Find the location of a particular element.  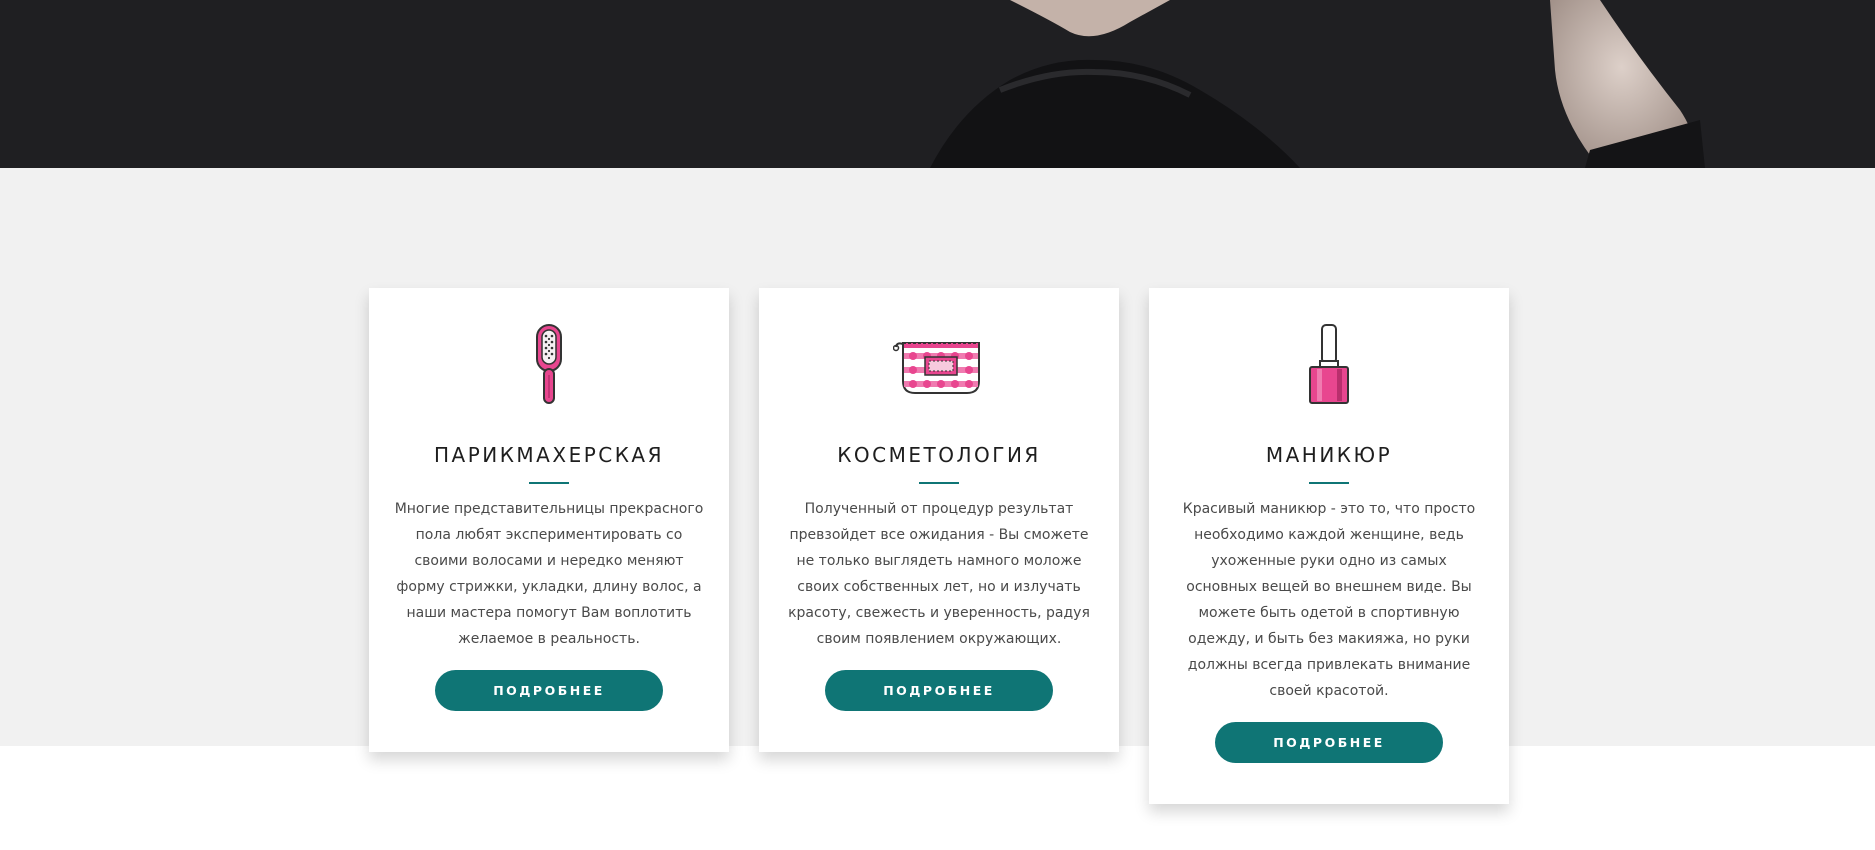

card-title: ПАРИКМАХЕРСКАЯ is located at coordinates (549, 455).